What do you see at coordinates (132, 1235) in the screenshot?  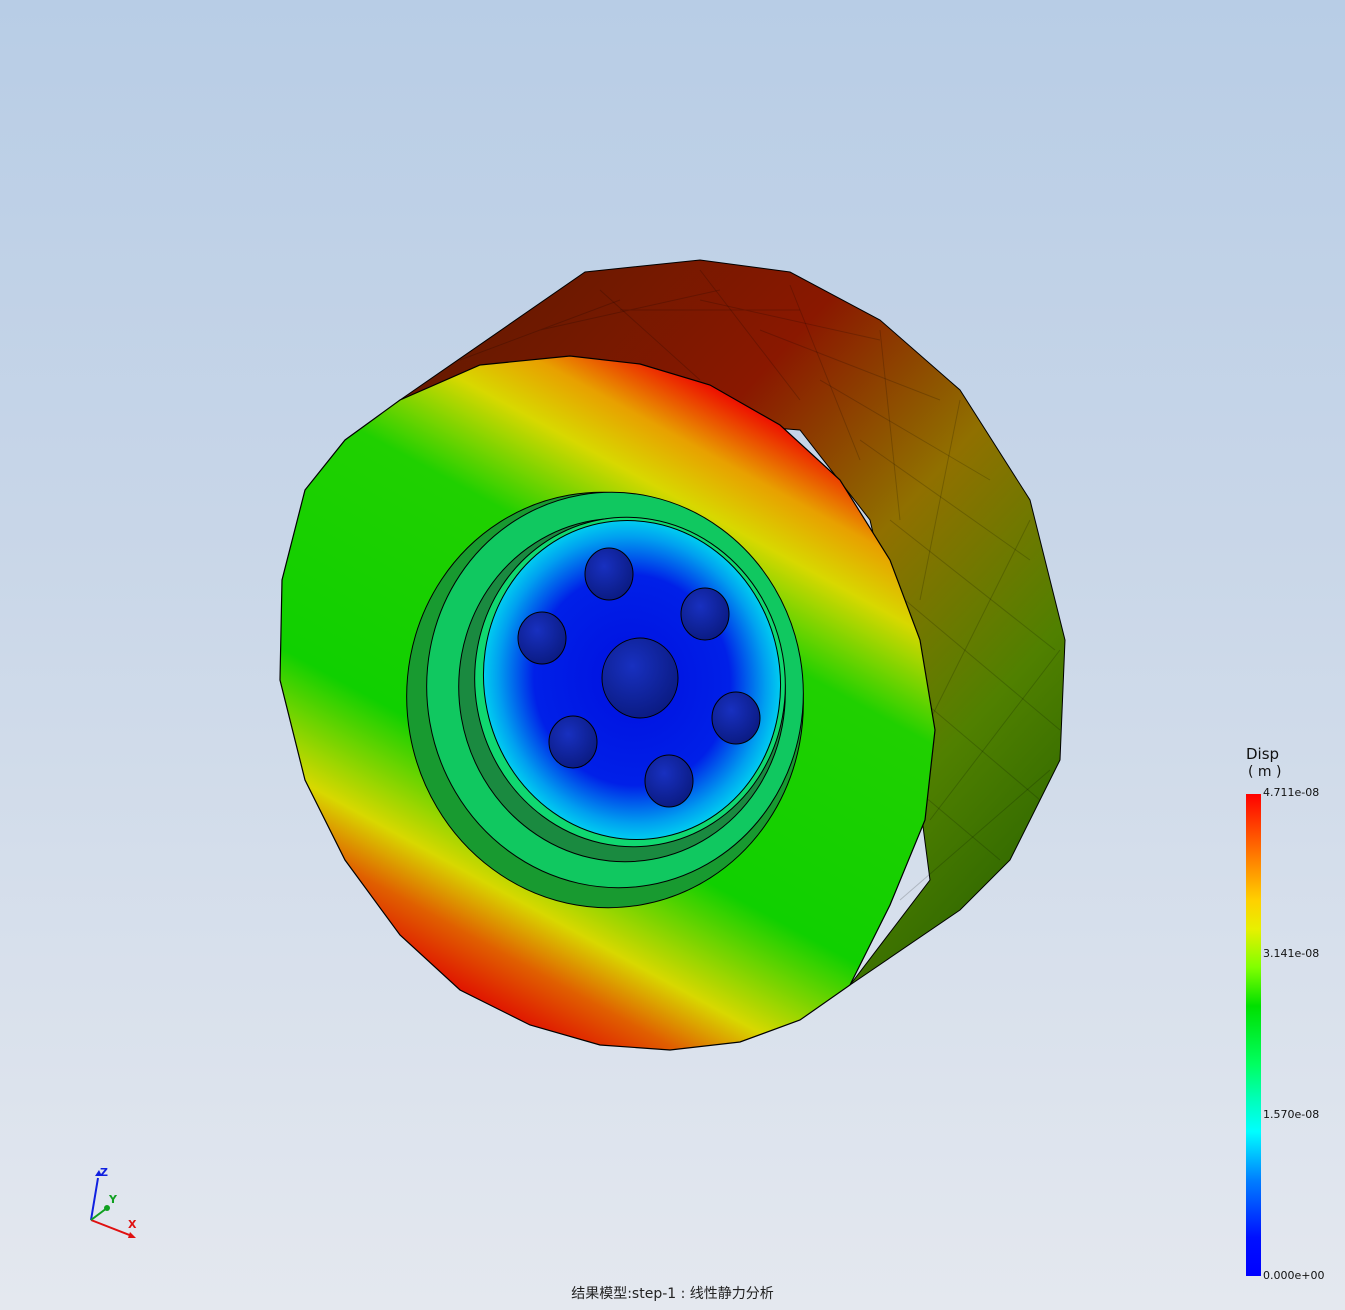 I see `x-arrow-icon` at bounding box center [132, 1235].